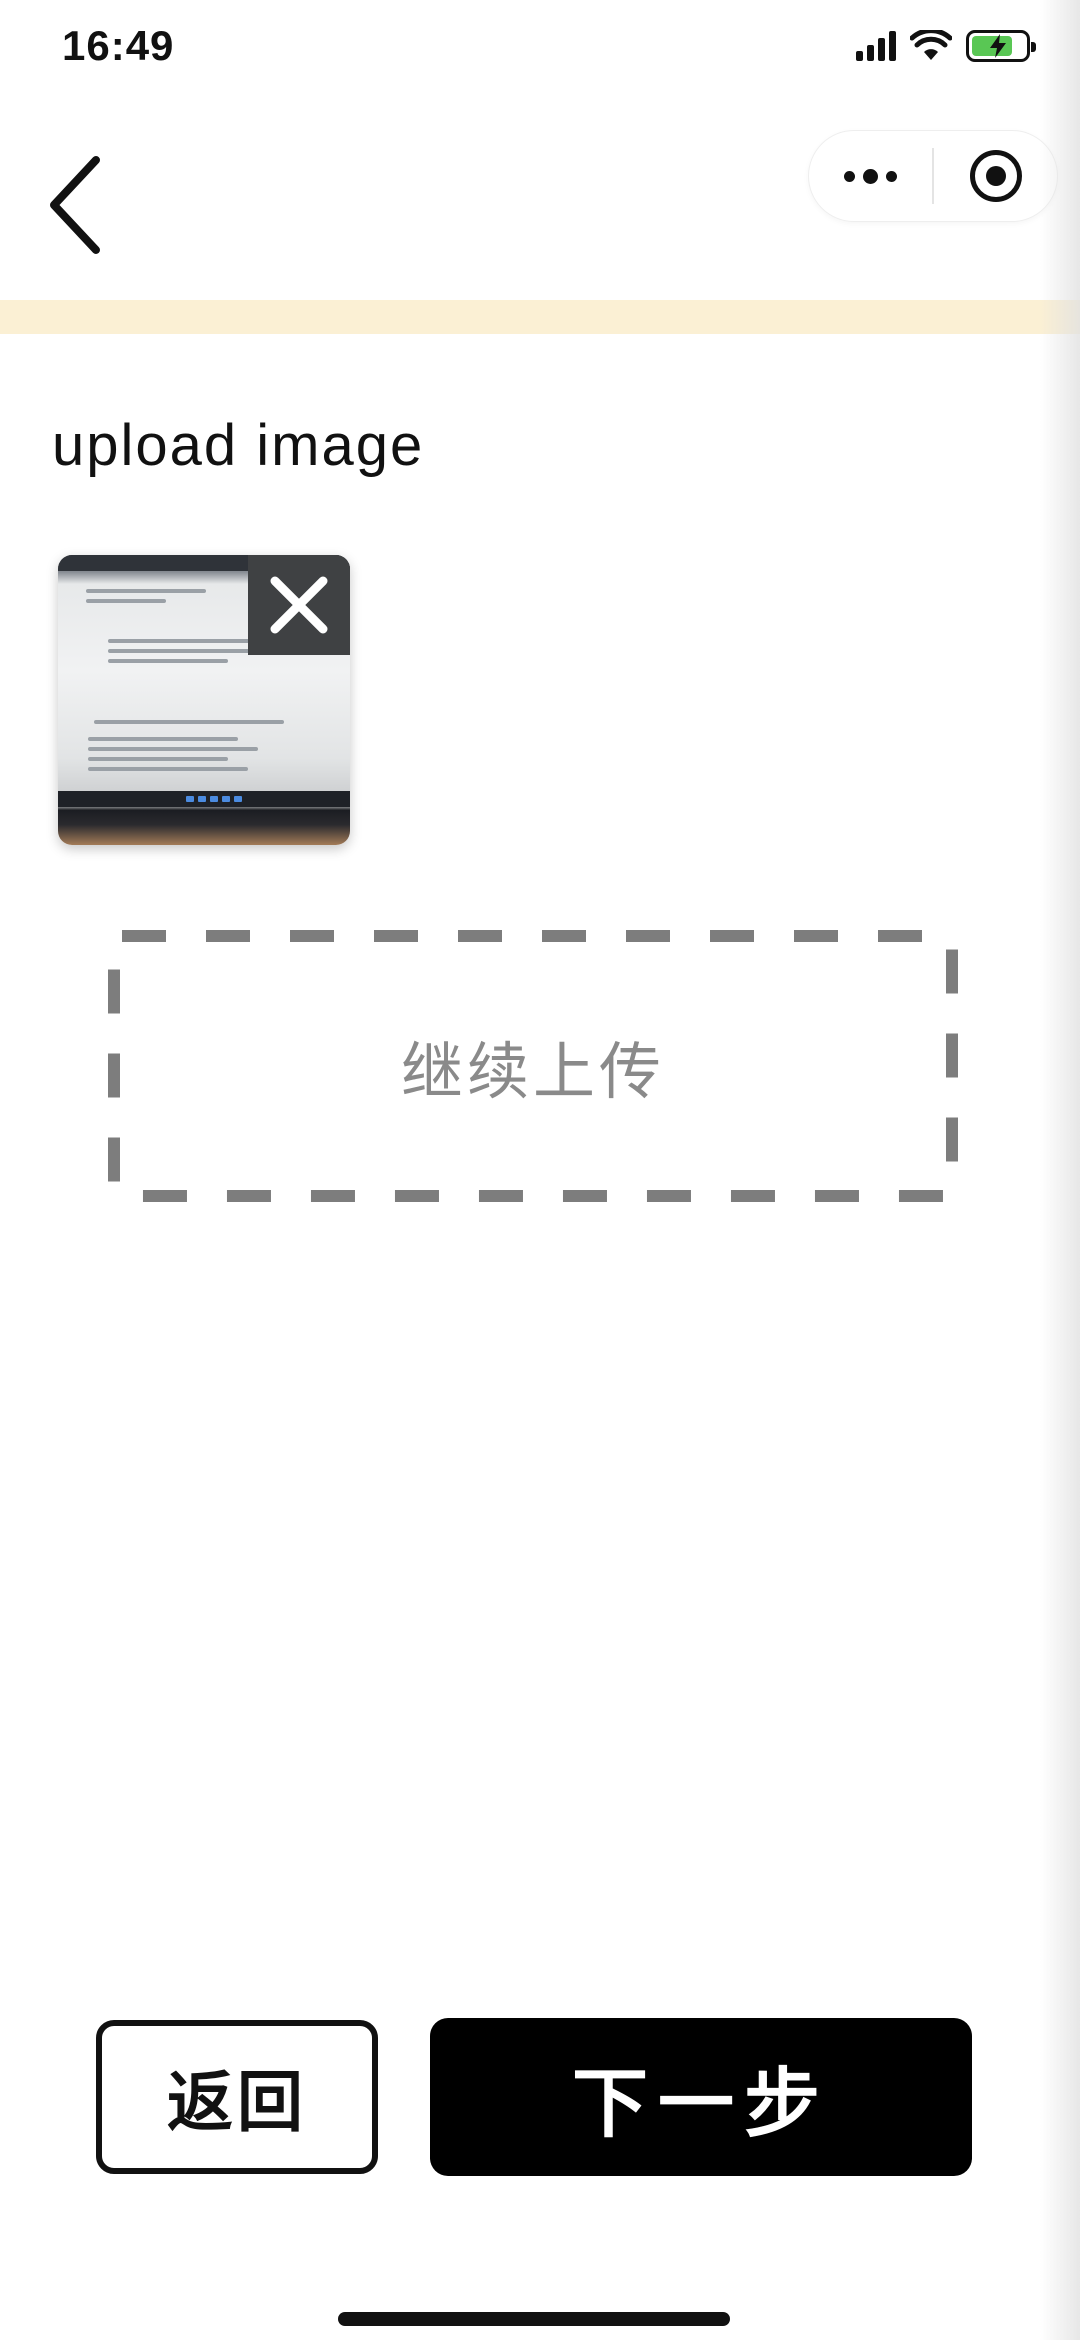  I want to click on back-button: 返回, so click(237, 2097).